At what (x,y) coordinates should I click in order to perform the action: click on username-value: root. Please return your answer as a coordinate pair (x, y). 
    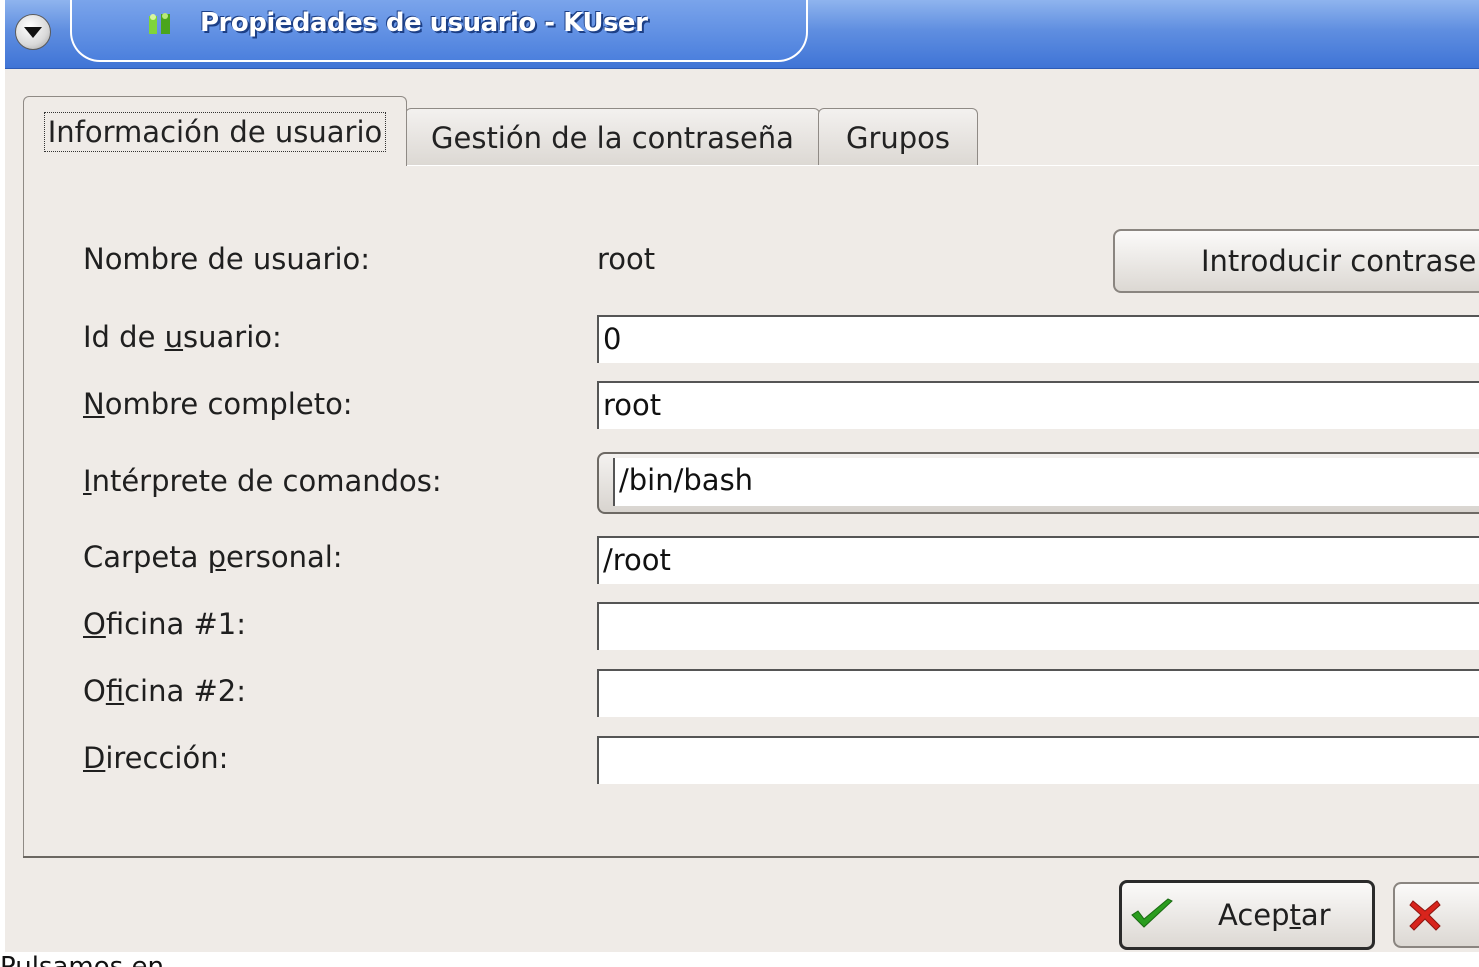
    Looking at the image, I should click on (626, 259).